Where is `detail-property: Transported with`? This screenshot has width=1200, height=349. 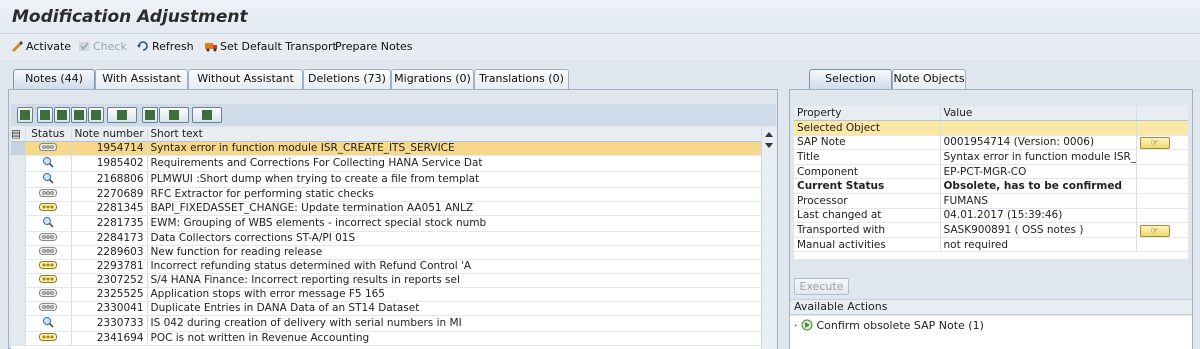
detail-property: Transported with is located at coordinates (867, 230).